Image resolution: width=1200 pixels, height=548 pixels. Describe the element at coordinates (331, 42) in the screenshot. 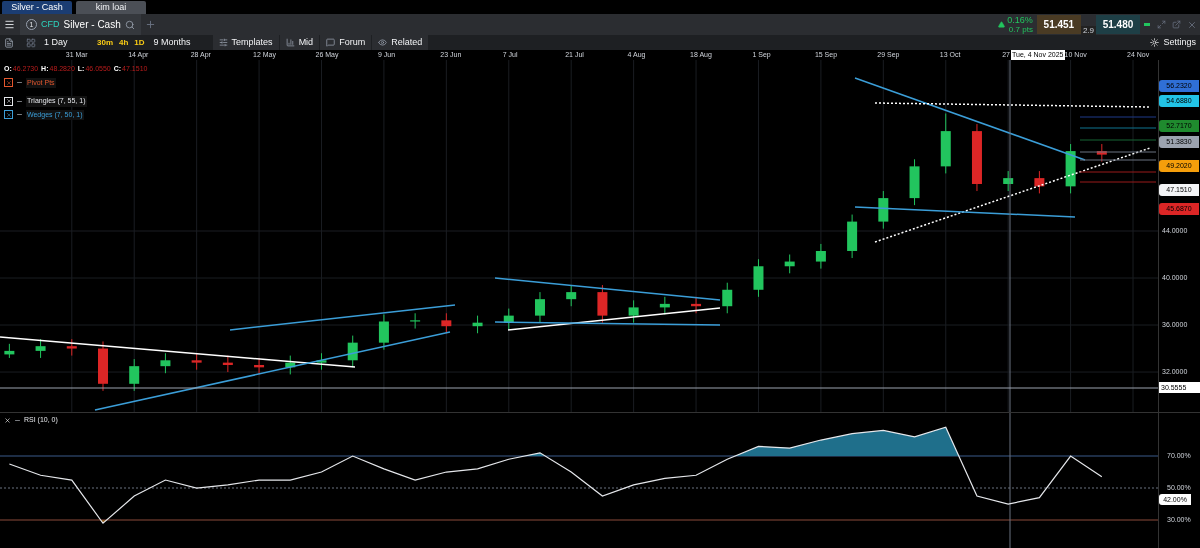

I see `speech-bubble-icon` at that location.